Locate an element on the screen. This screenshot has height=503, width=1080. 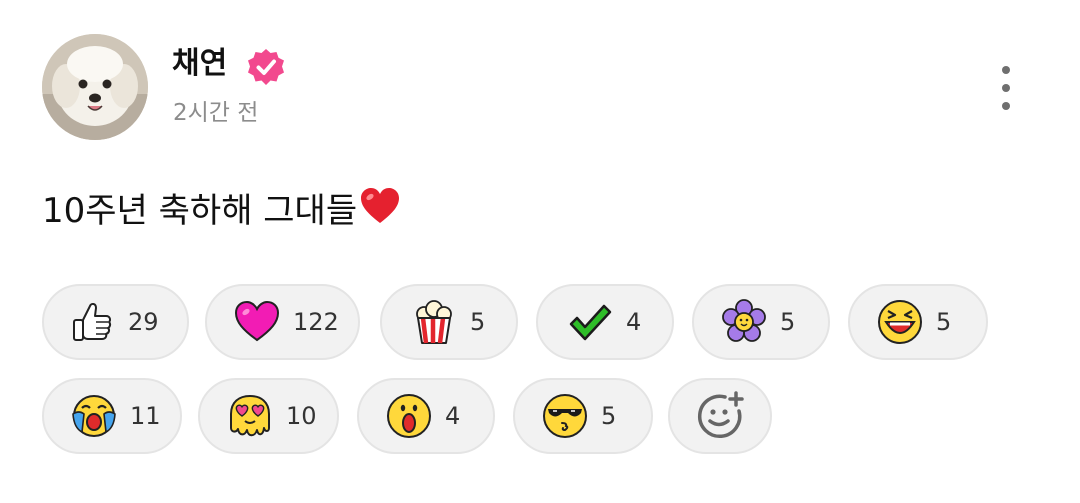
reaction-thumbs-up: 29 is located at coordinates (115, 322).